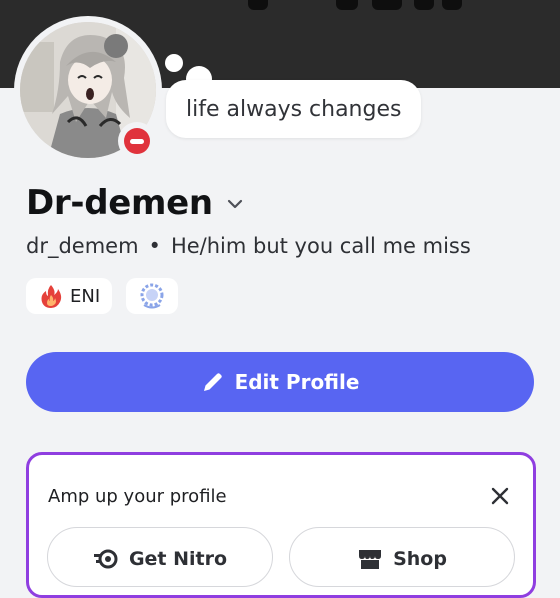 The height and width of the screenshot is (598, 560). I want to click on get-nitro-label: Get Nitro, so click(178, 559).